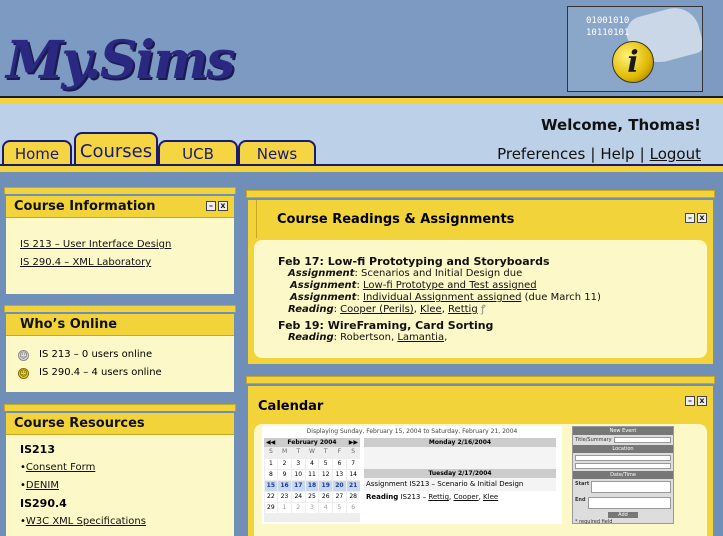 The image size is (723, 536). Describe the element at coordinates (198, 152) in the screenshot. I see `tab-ucb: UCB` at that location.